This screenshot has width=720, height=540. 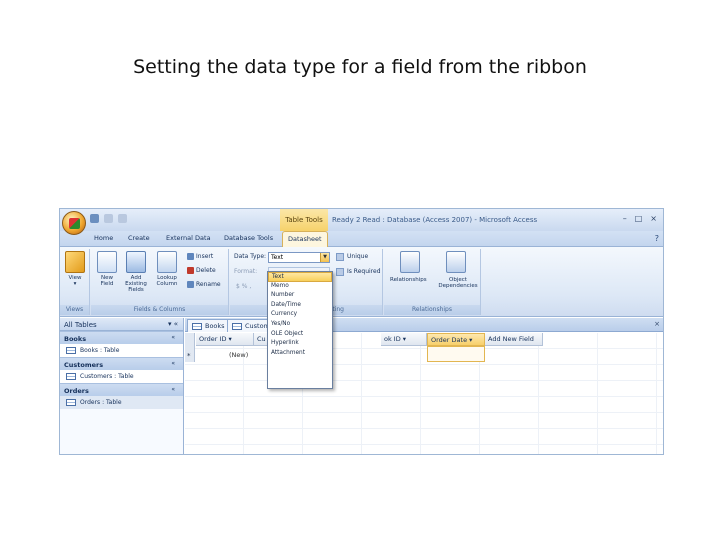 What do you see at coordinates (300, 354) in the screenshot?
I see `dropdown-option-attachment: Attachment` at bounding box center [300, 354].